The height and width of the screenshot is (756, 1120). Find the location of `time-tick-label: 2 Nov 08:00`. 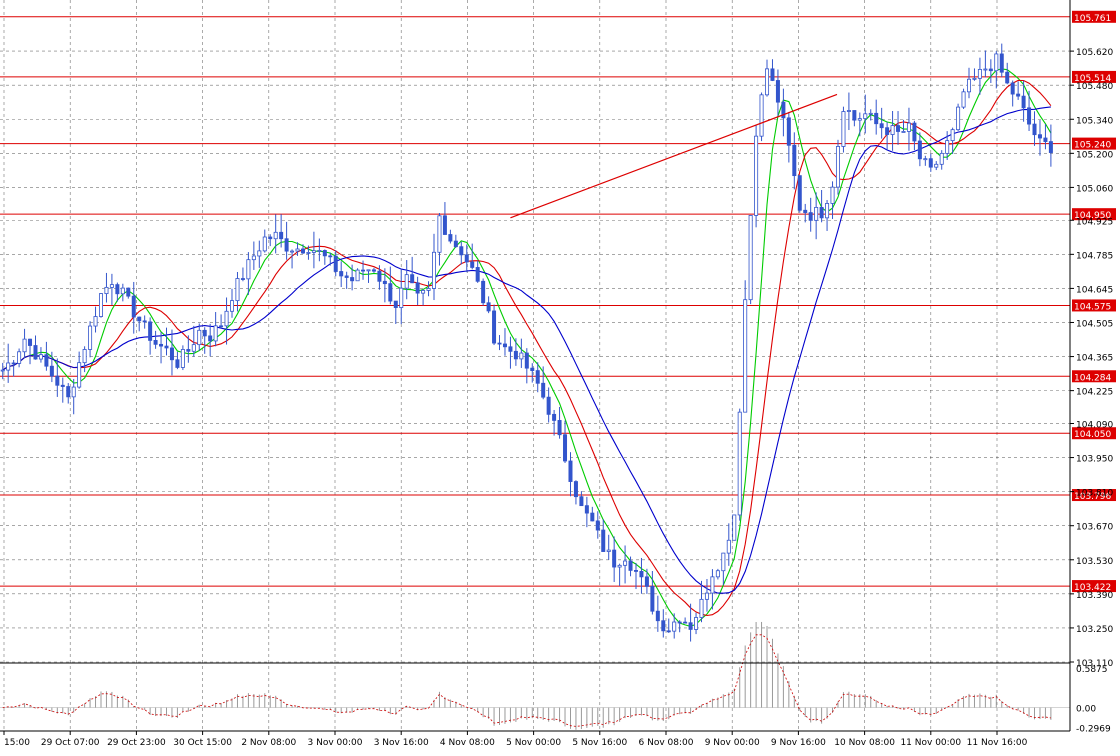

time-tick-label: 2 Nov 08:00 is located at coordinates (268, 743).